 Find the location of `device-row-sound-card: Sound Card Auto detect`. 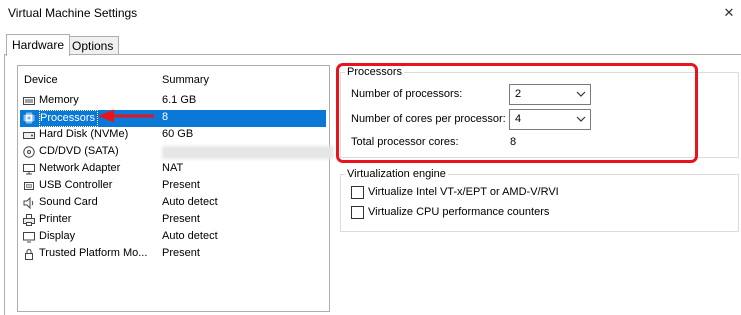

device-row-sound-card: Sound Card Auto detect is located at coordinates (173, 203).